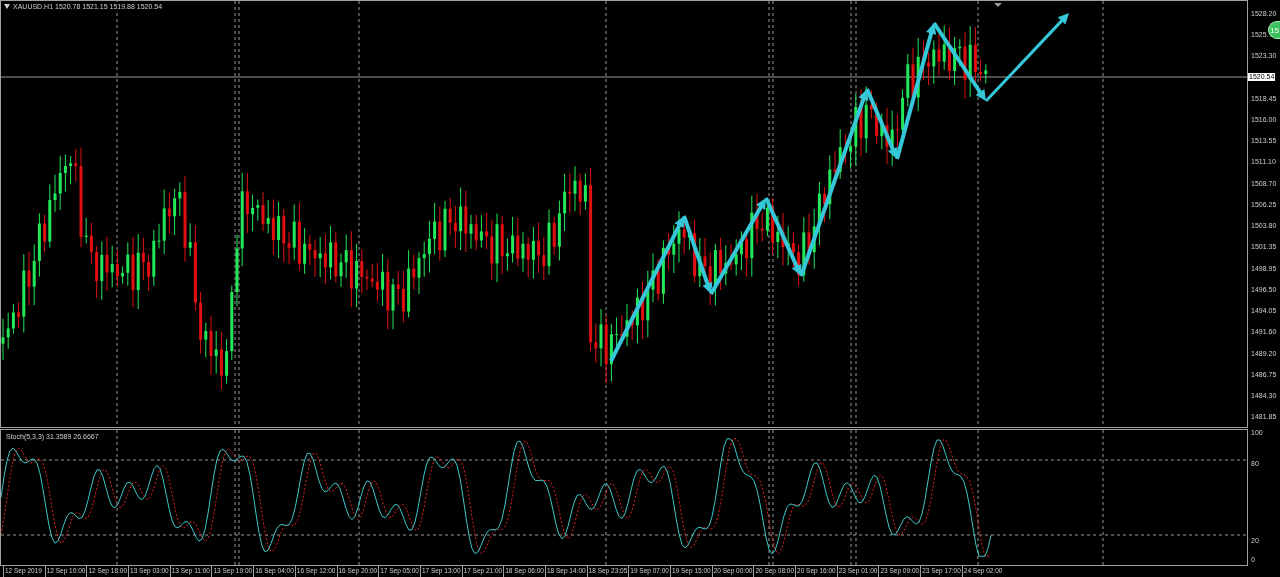  Describe the element at coordinates (998, 5) in the screenshot. I see `triangle-icon` at that location.